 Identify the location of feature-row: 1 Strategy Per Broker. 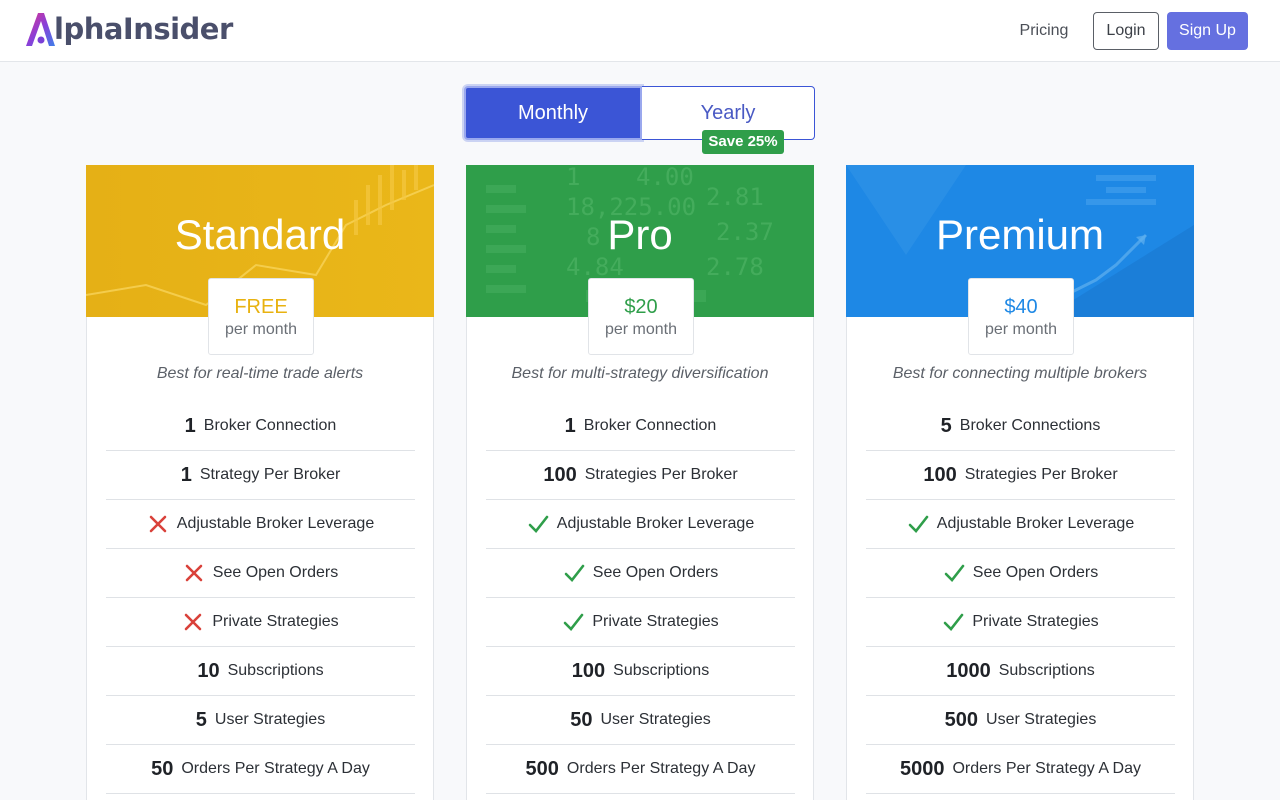
(260, 475).